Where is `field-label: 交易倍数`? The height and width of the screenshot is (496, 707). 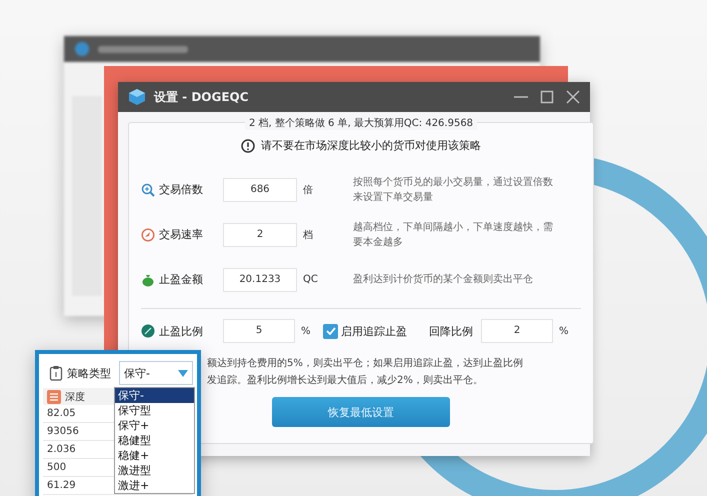
field-label: 交易倍数 is located at coordinates (181, 189).